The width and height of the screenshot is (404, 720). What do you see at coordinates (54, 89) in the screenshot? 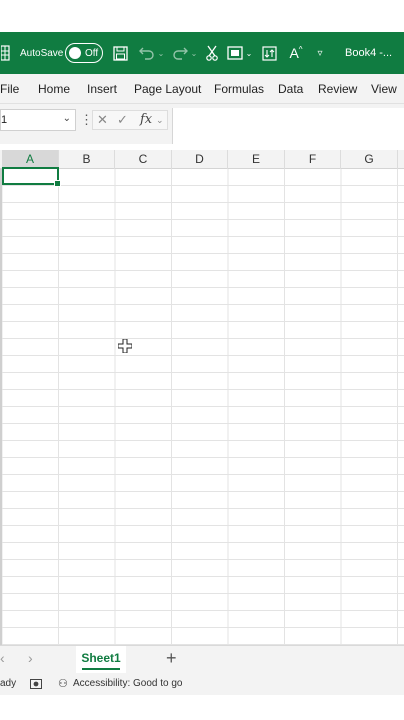
I see `tab-home: Home` at bounding box center [54, 89].